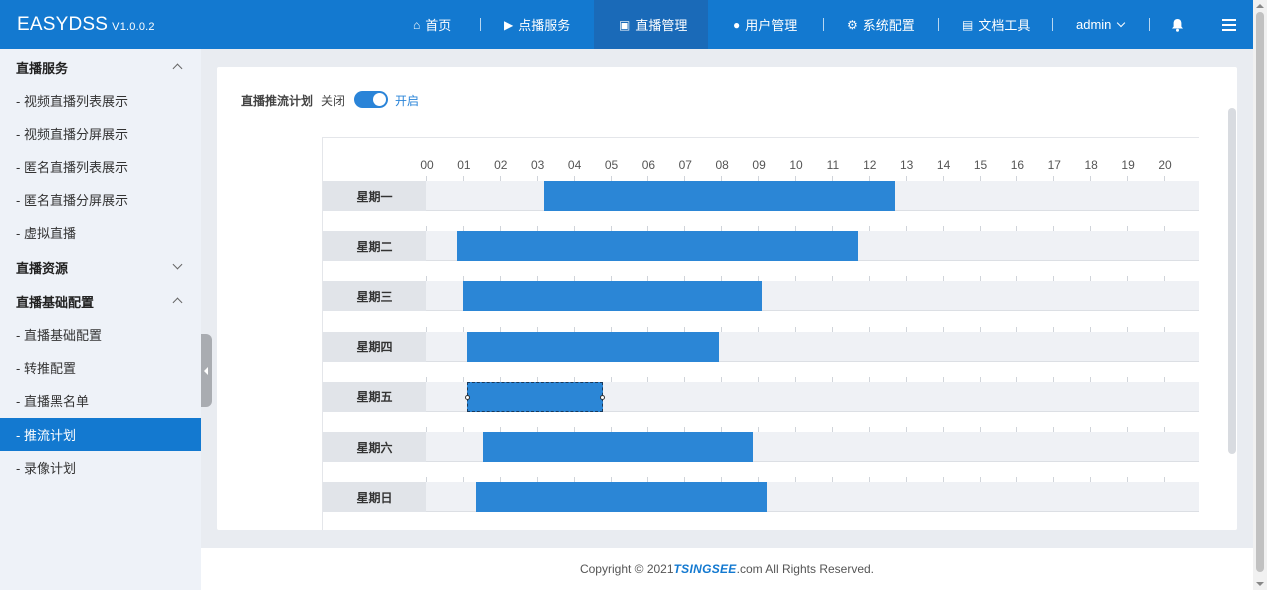 The image size is (1267, 590). Describe the element at coordinates (1232, 281) in the screenshot. I see `content-scrollbar` at that location.